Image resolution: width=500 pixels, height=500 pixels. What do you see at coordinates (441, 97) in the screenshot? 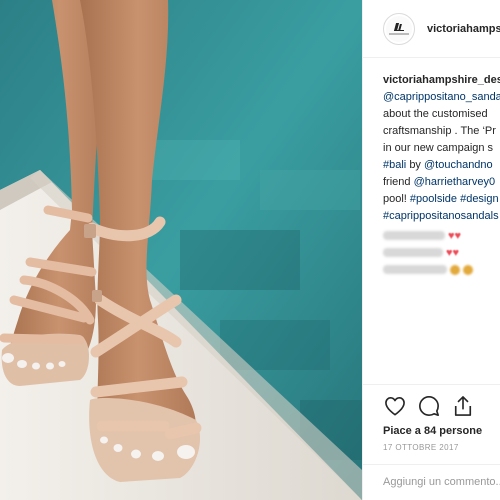
I see `caption-mention-sandals: @caprippositano_sandals` at bounding box center [441, 97].